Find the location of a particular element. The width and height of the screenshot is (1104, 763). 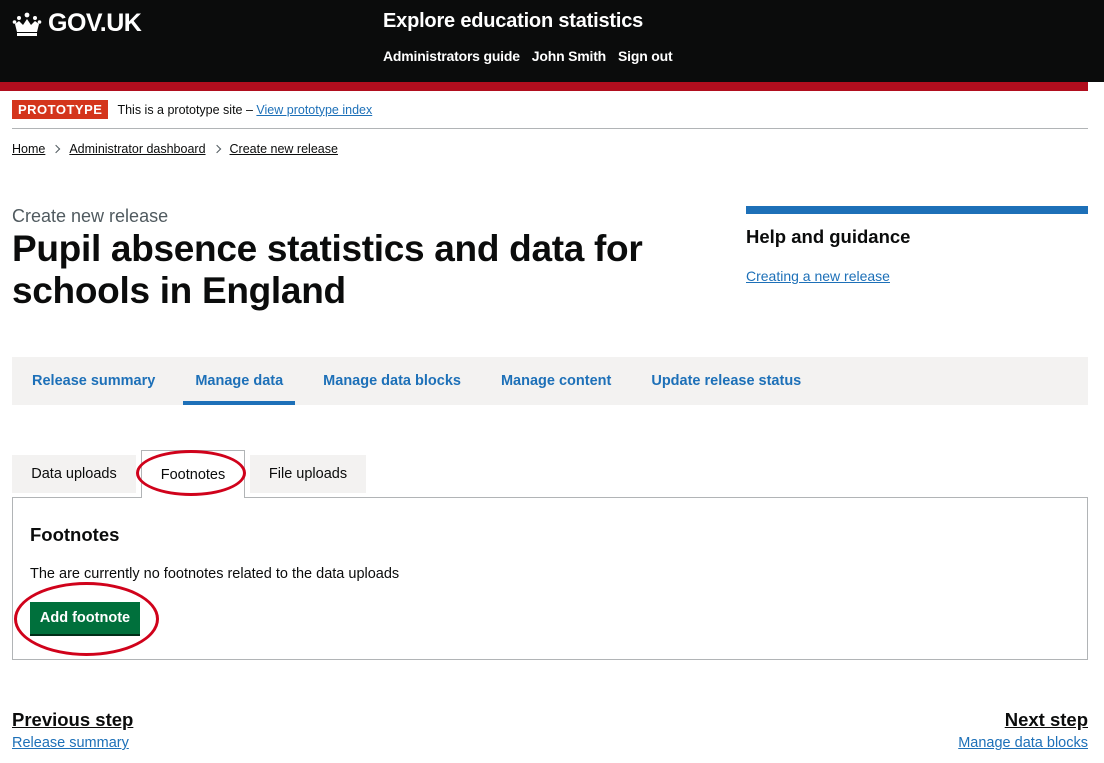

breadcrumb-home: Home is located at coordinates (28, 149).